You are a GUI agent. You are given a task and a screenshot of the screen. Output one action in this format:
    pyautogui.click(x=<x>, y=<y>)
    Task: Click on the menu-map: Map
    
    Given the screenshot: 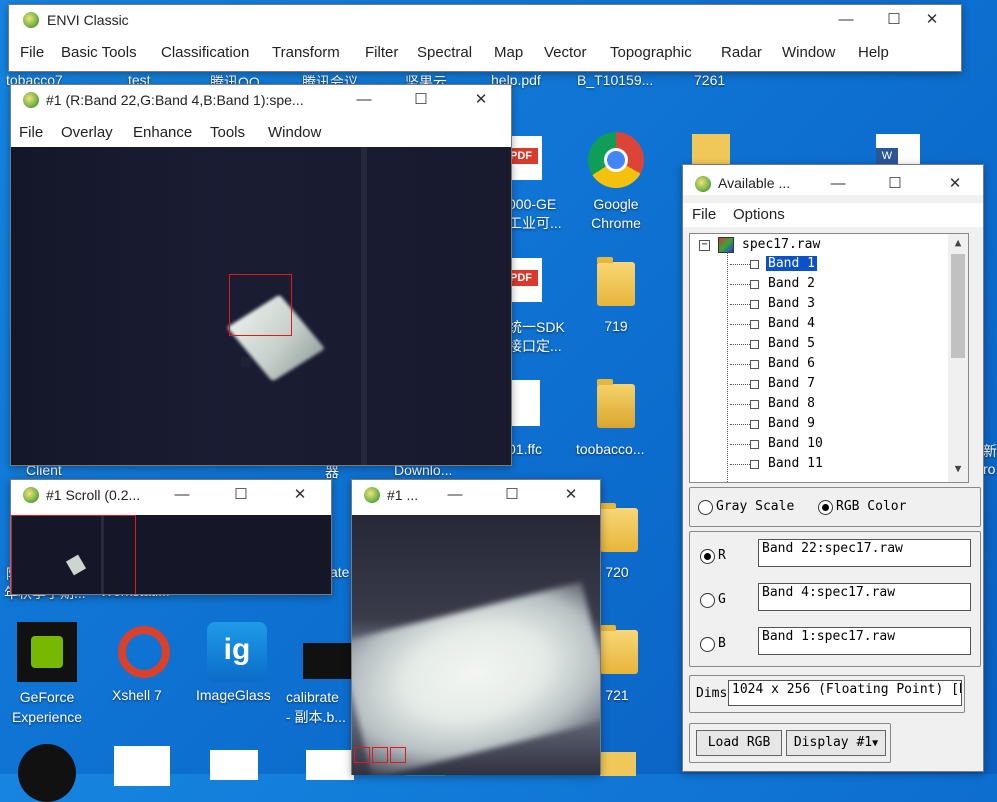 What is the action you would take?
    pyautogui.click(x=508, y=52)
    